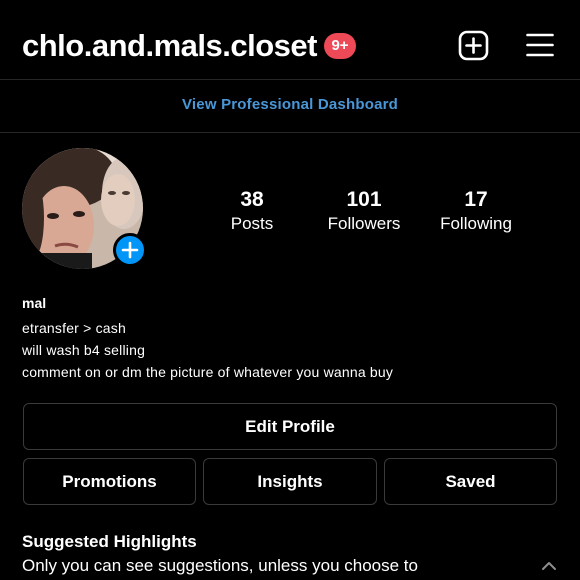 The width and height of the screenshot is (580, 580). I want to click on plus-icon, so click(130, 250).